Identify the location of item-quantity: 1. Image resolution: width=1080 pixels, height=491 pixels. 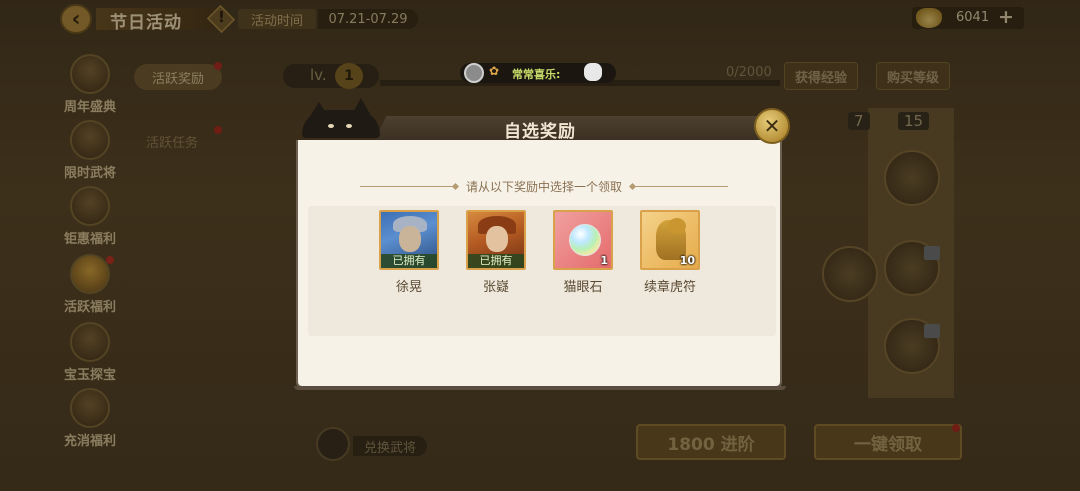
(604, 260).